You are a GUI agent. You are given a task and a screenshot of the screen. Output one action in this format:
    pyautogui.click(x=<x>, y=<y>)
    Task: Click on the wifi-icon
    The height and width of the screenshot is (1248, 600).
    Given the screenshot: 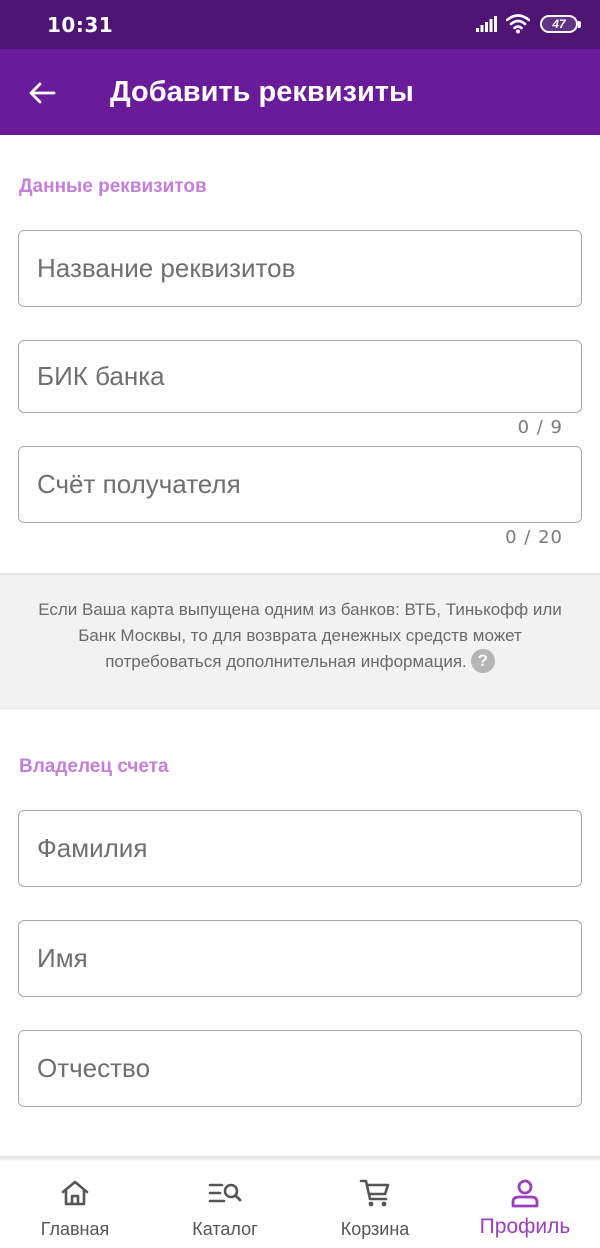 What is the action you would take?
    pyautogui.click(x=518, y=24)
    